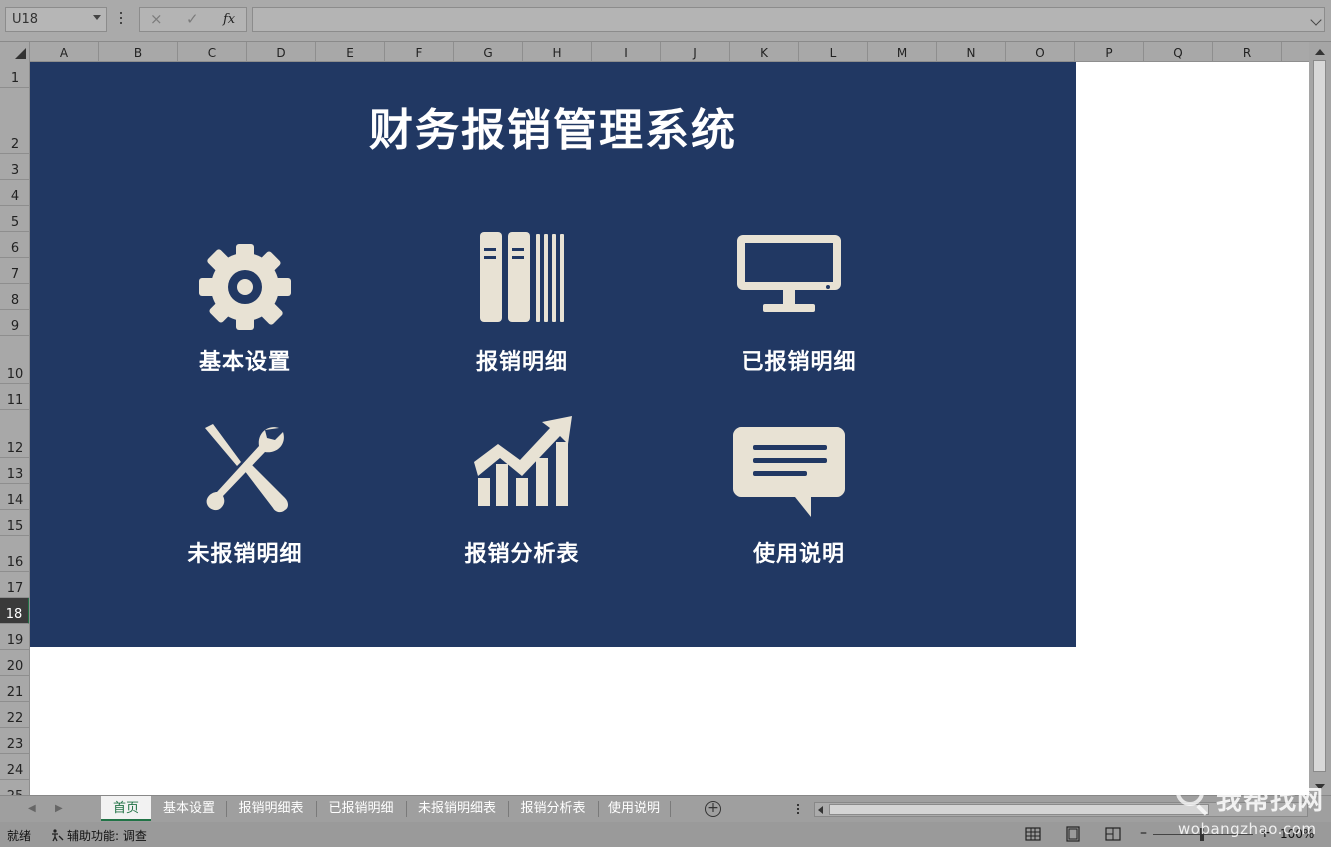 The image size is (1331, 847). I want to click on row-header-15: 15, so click(14, 523).